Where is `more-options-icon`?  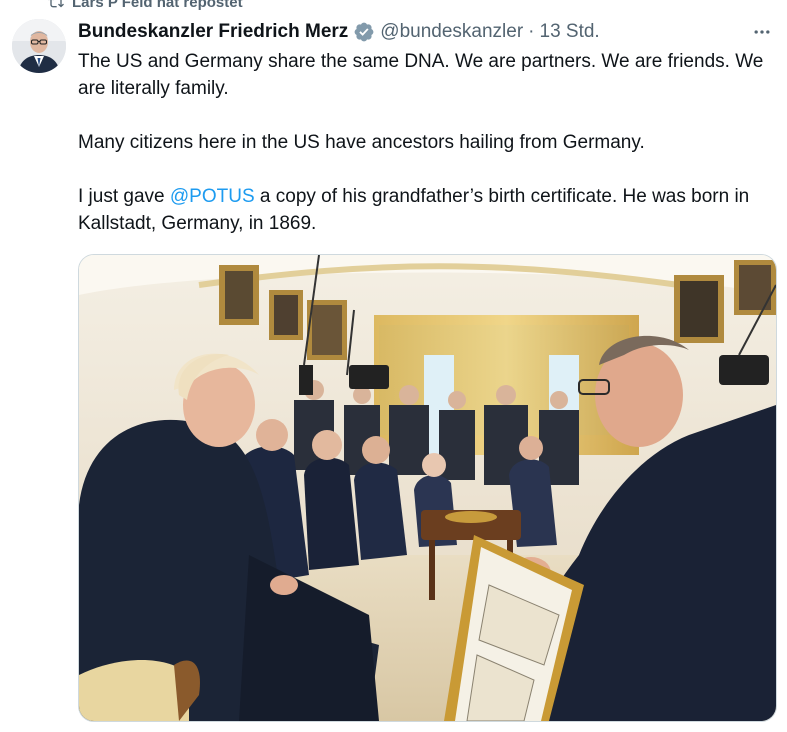 more-options-icon is located at coordinates (762, 32).